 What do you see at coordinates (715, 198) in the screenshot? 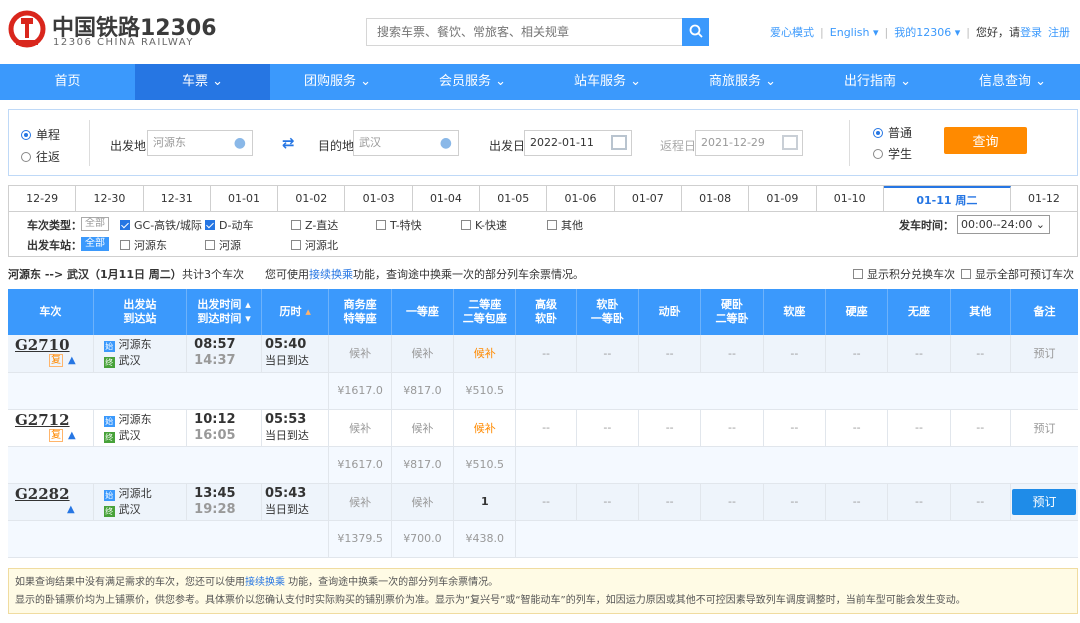
I see `date-tab: 01-08` at bounding box center [715, 198].